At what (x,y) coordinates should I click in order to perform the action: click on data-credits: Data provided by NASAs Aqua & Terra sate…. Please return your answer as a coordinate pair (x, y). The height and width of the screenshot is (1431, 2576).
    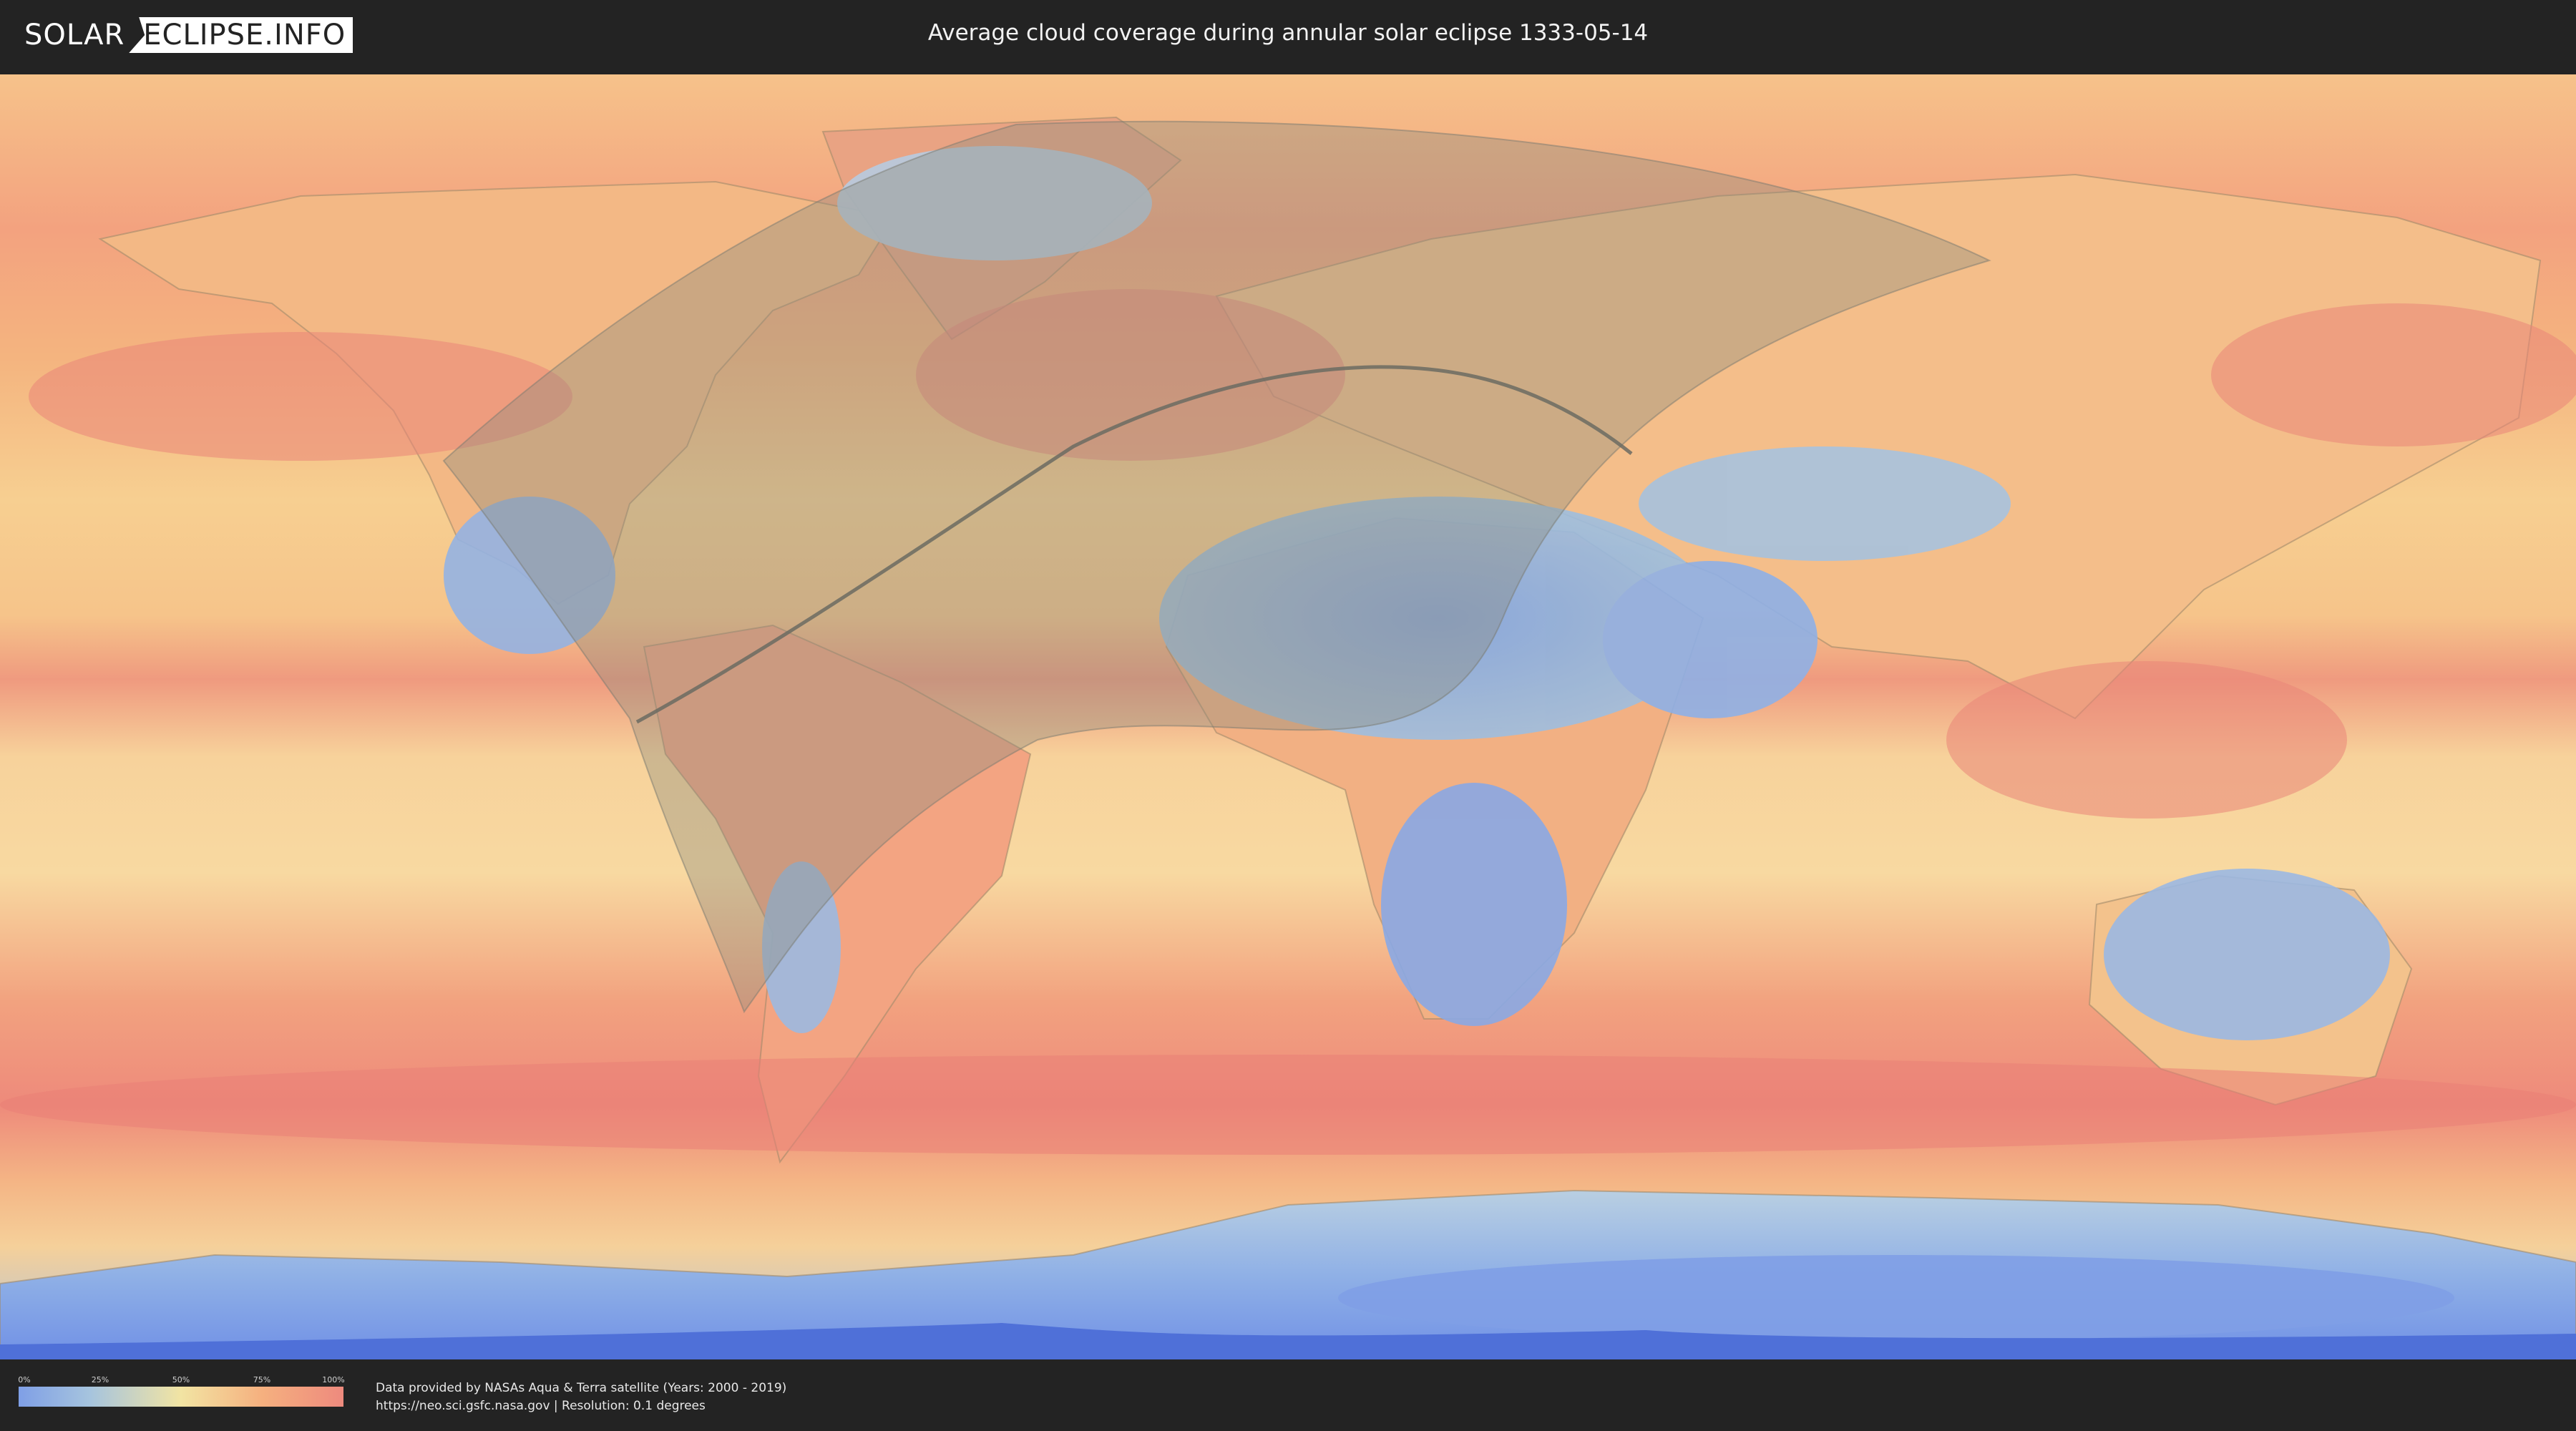
    Looking at the image, I should click on (581, 1397).